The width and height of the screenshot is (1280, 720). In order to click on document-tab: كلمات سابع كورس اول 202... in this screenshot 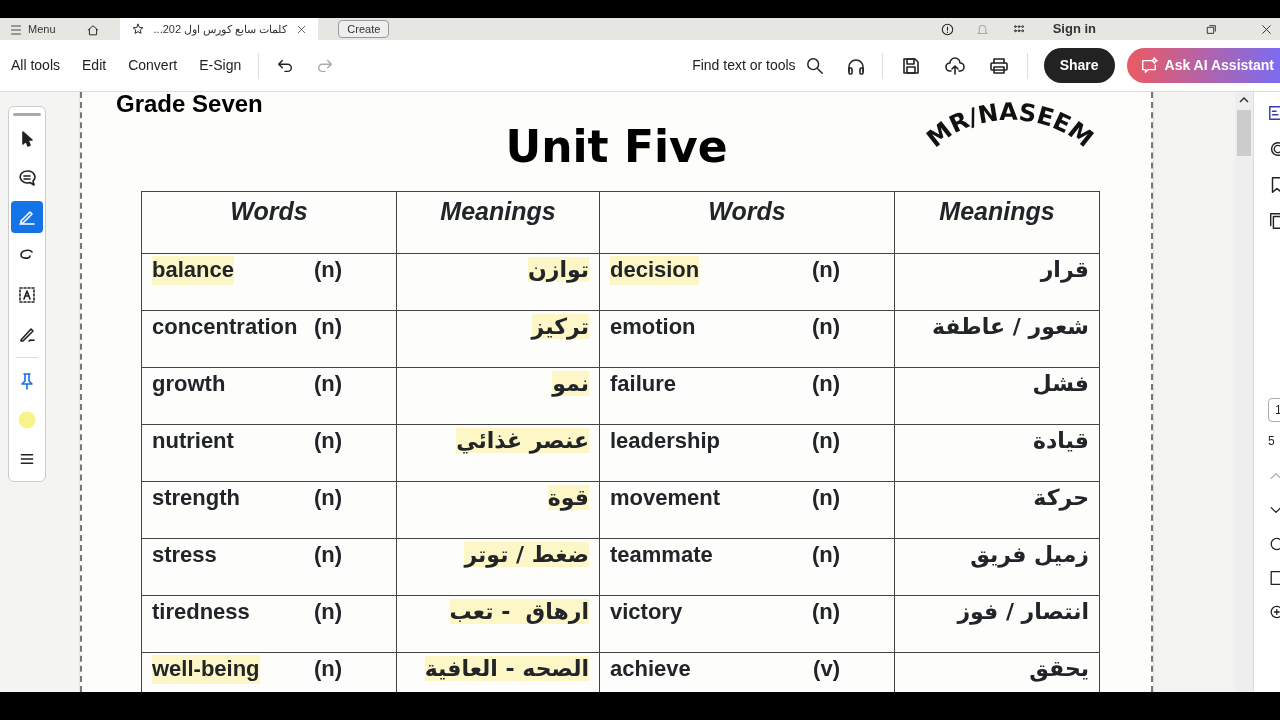, I will do `click(219, 29)`.